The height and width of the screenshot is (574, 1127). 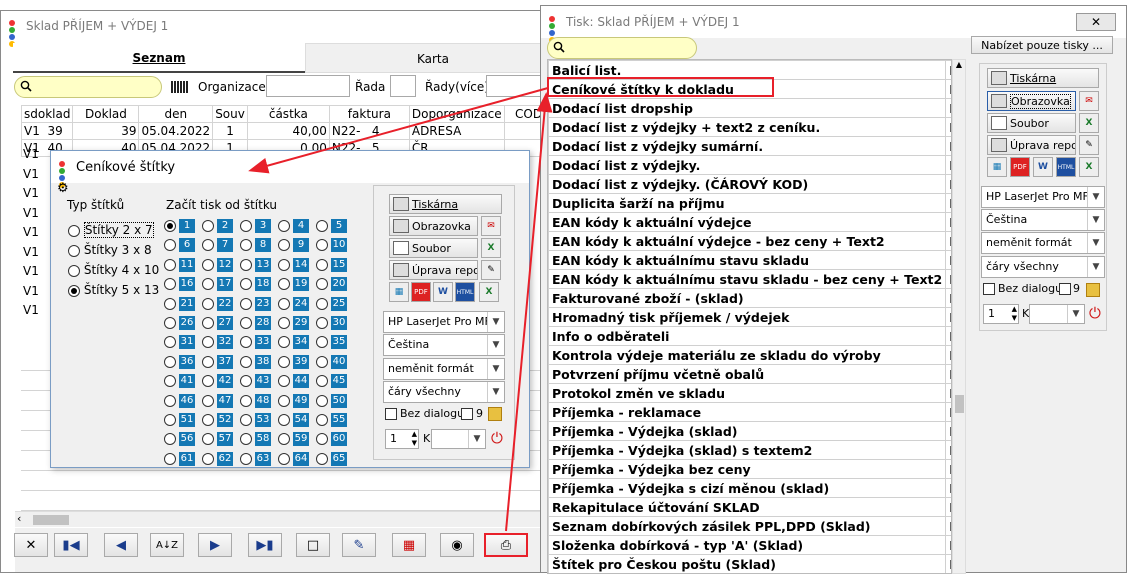 I want to click on label-cell: 55, so click(x=335, y=420).